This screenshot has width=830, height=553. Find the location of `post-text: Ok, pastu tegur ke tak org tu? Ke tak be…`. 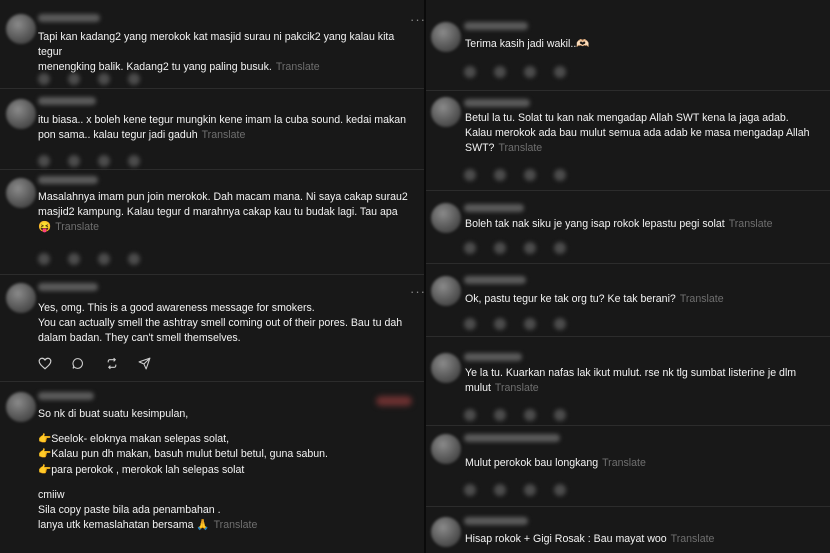

post-text: Ok, pastu tegur ke tak org tu? Ke tak be… is located at coordinates (645, 299).